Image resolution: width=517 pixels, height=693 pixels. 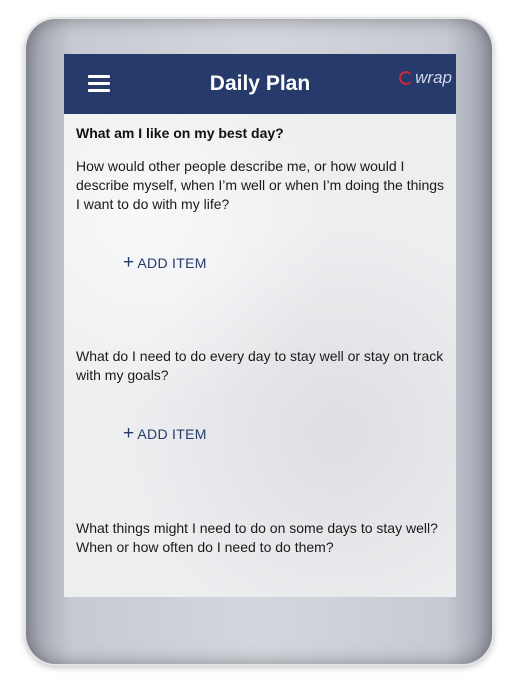 What do you see at coordinates (406, 78) in the screenshot?
I see `logo-mark-icon` at bounding box center [406, 78].